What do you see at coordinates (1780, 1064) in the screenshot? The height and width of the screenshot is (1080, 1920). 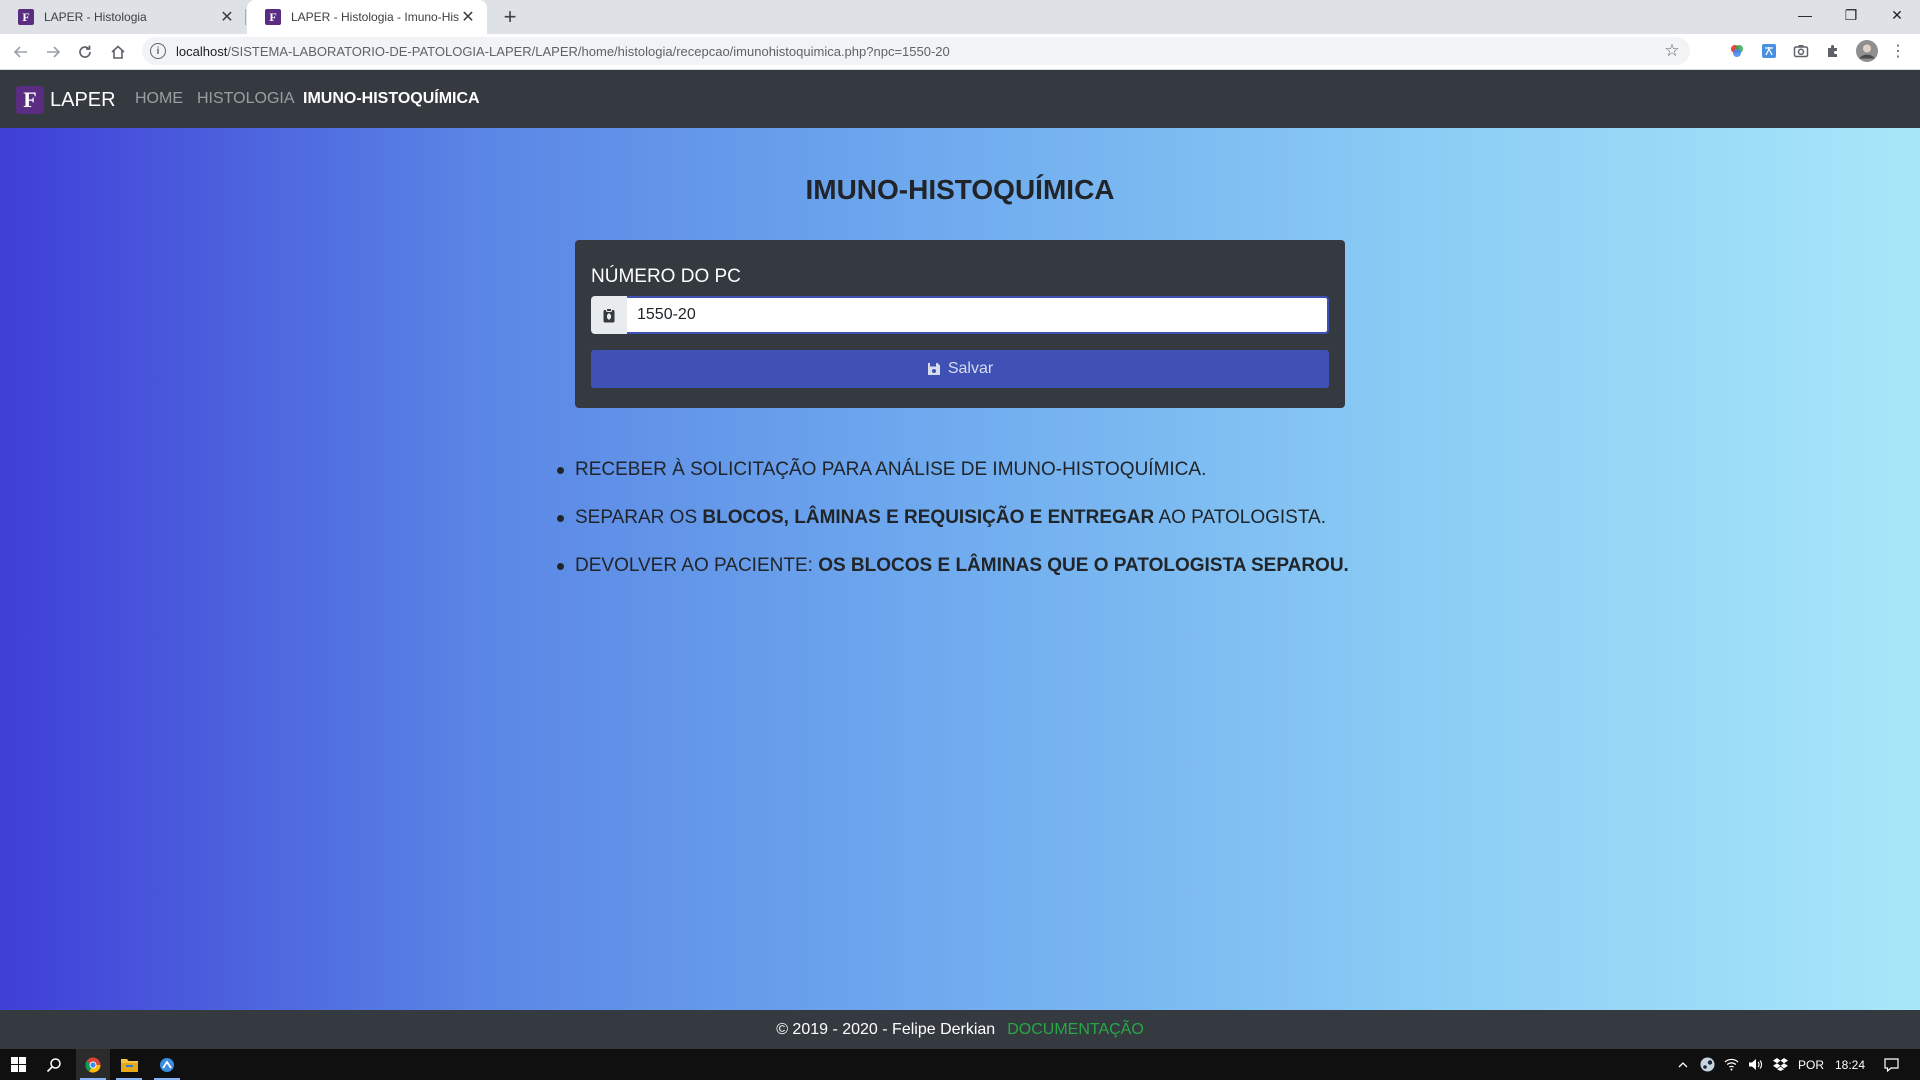 I see `dropbox-tray-icon` at bounding box center [1780, 1064].